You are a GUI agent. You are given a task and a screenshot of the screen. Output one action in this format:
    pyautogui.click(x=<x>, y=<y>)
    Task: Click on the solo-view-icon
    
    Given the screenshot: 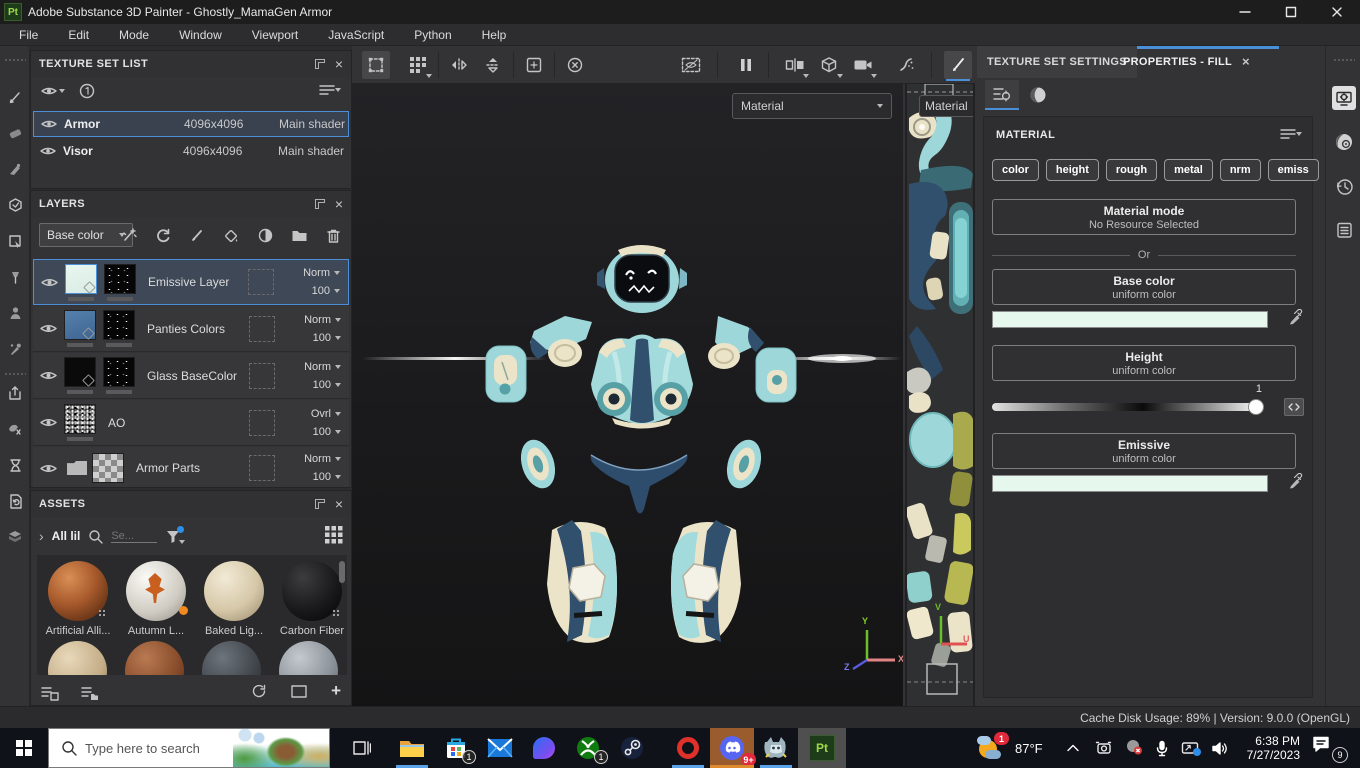 What is the action you would take?
    pyautogui.click(x=87, y=91)
    